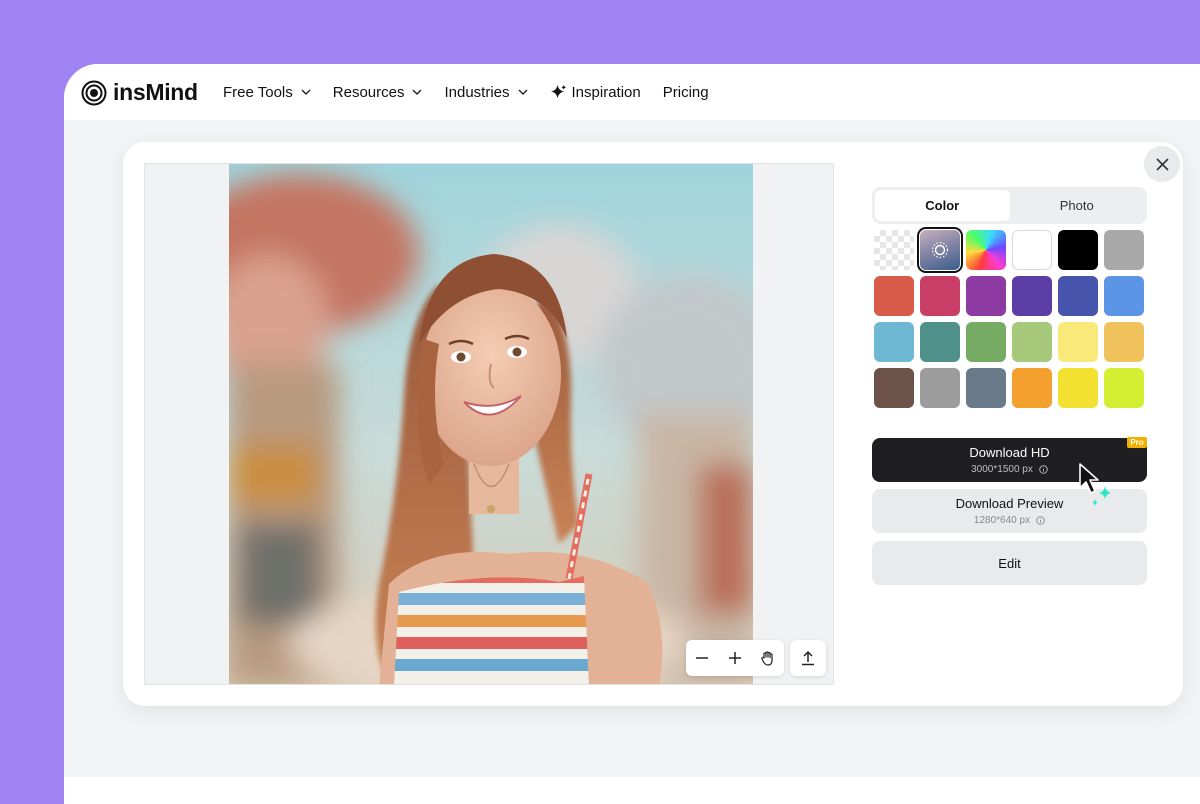 The image size is (1200, 804). I want to click on download-hd-size: 3000*1500 px, so click(1009, 469).